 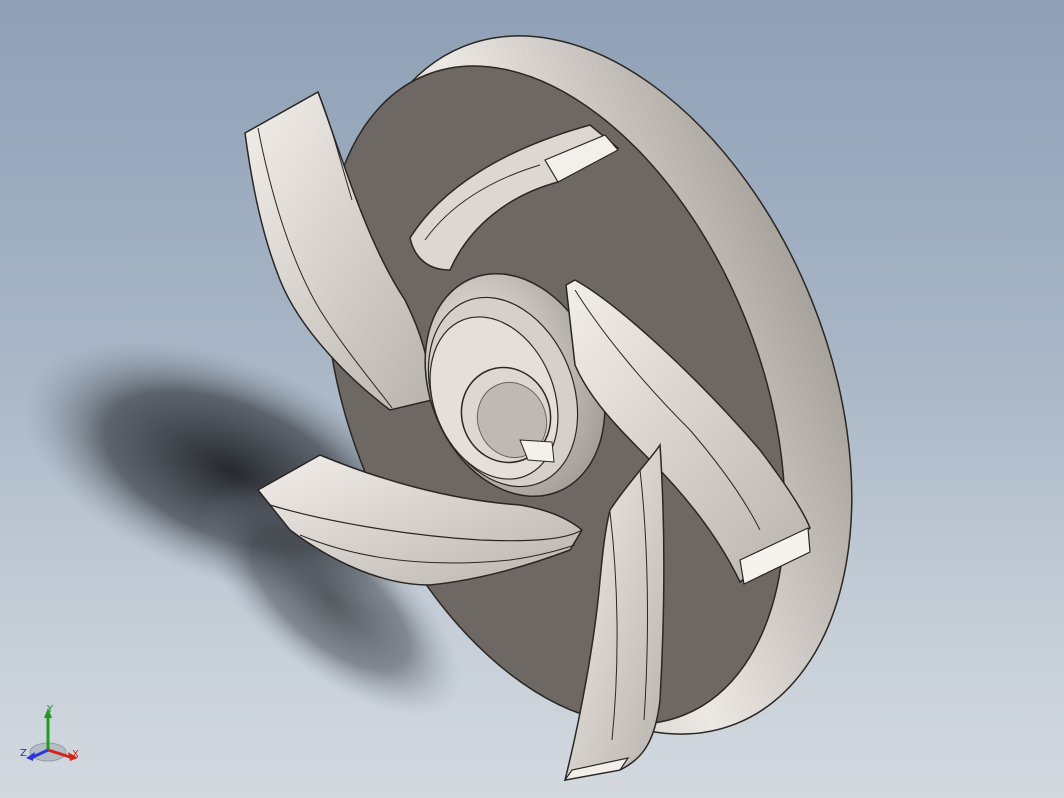 I want to click on triad-y-label: Y, so click(x=50, y=709).